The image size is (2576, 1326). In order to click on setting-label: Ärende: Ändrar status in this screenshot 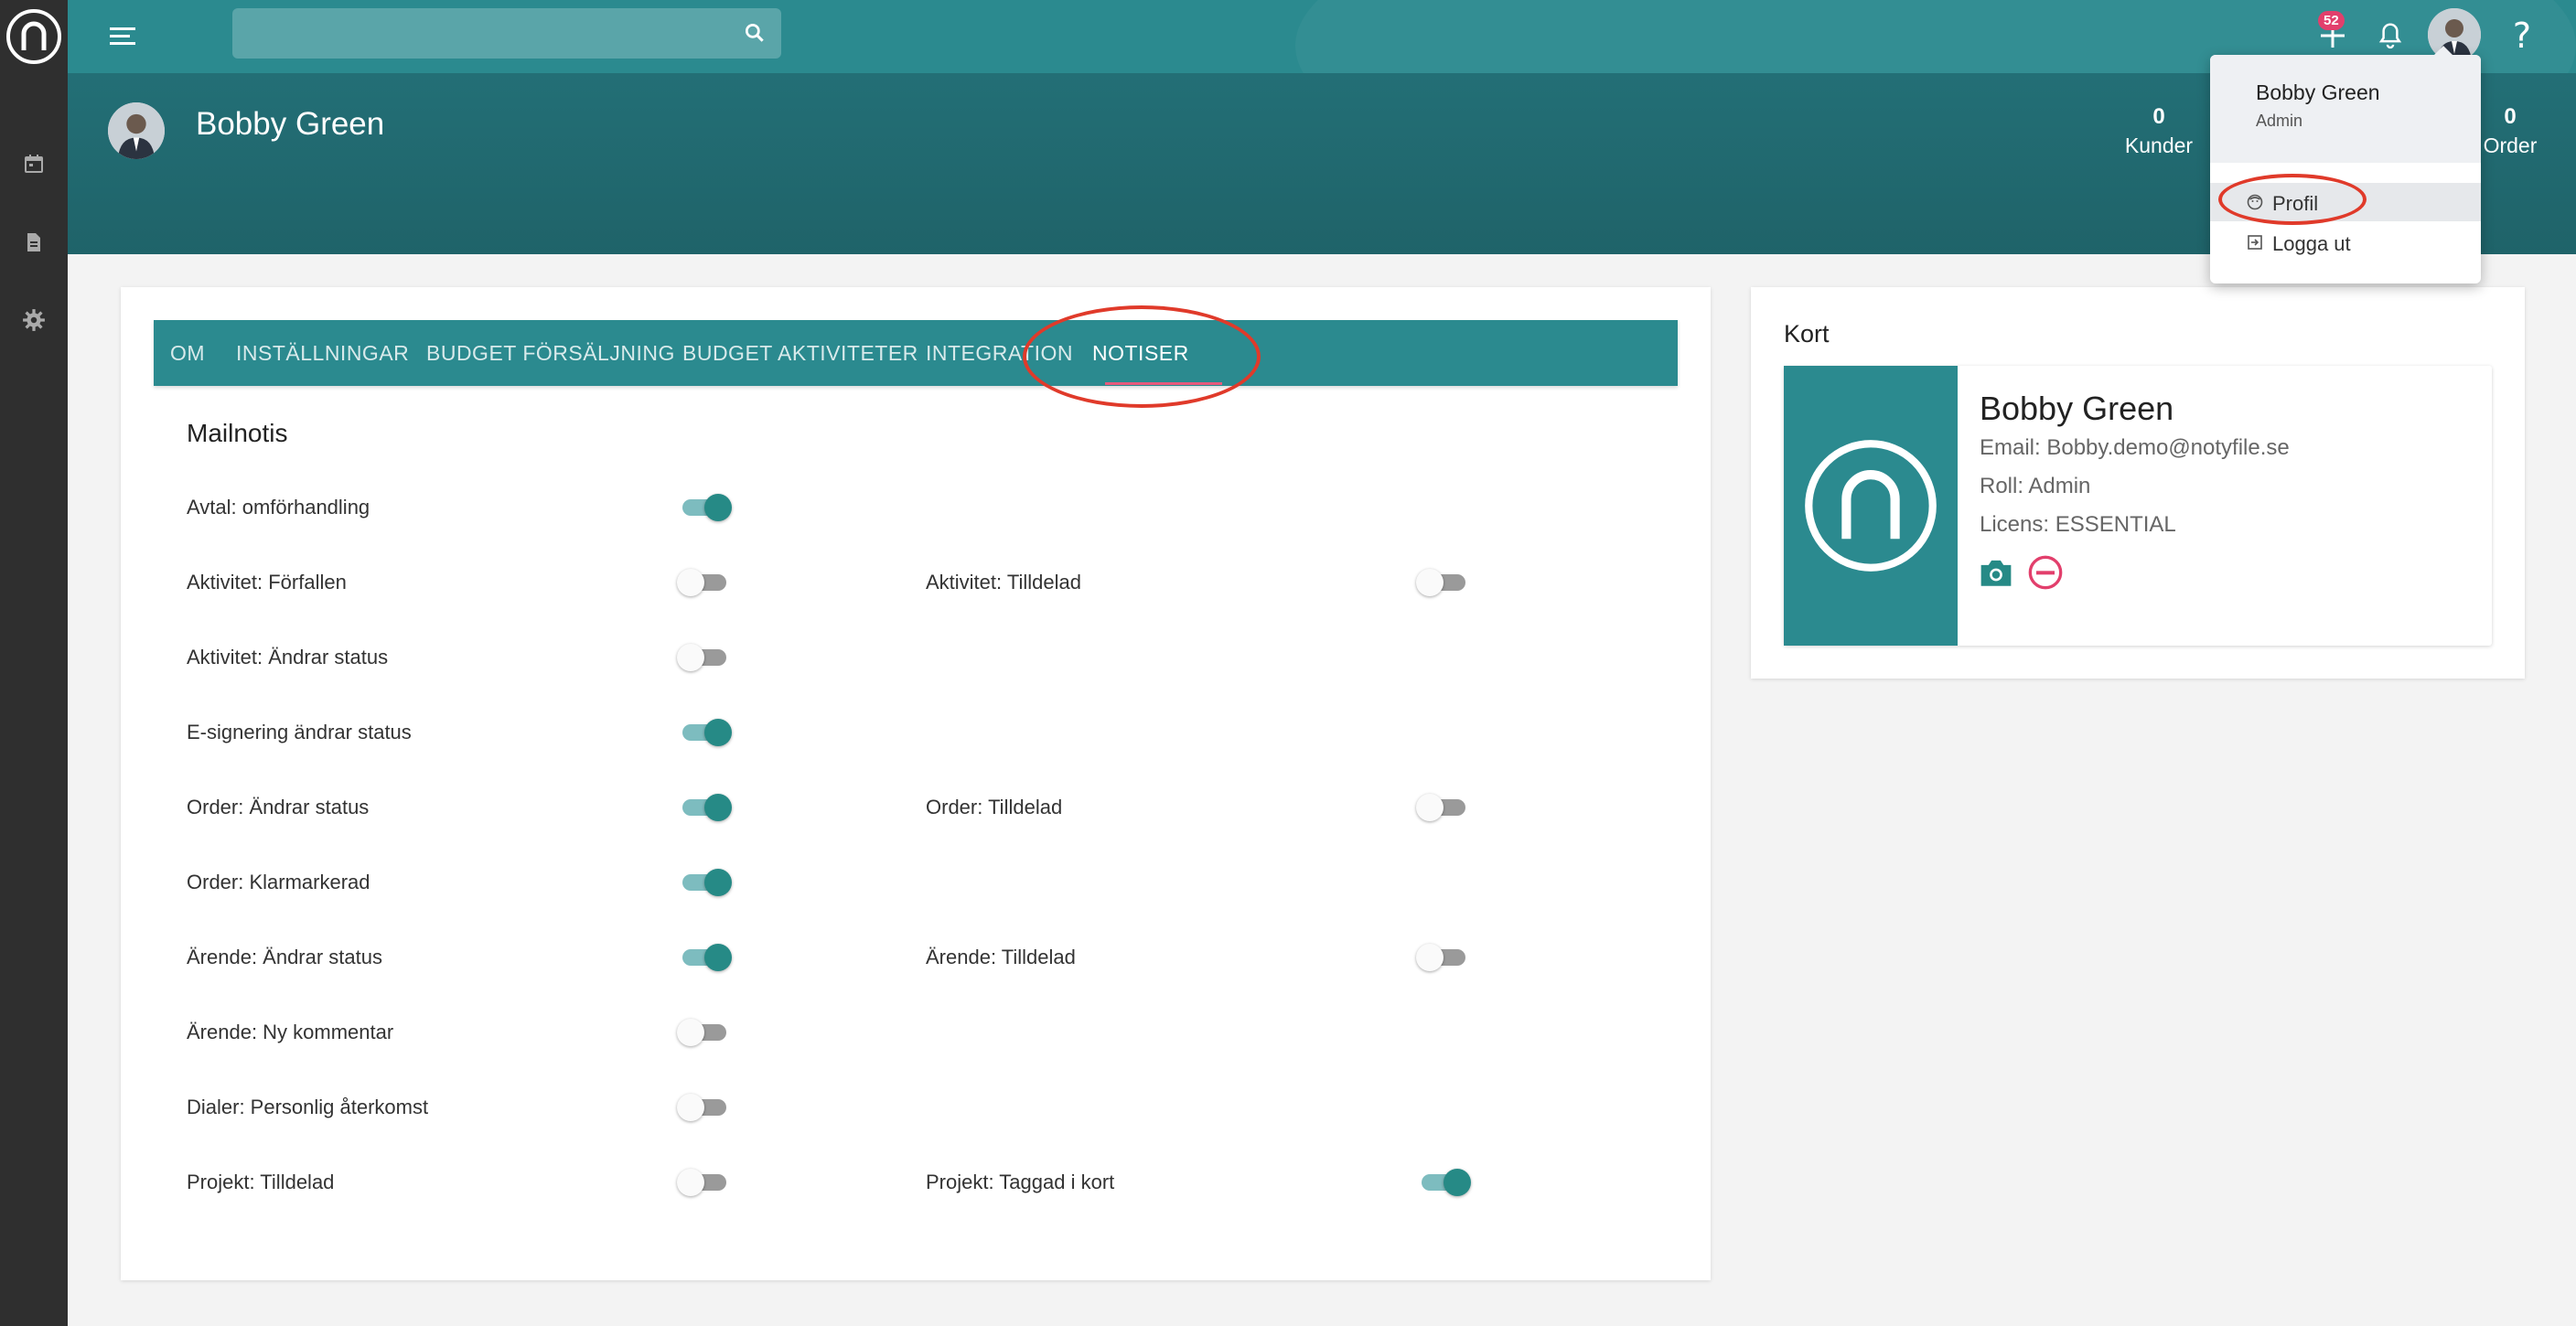, I will do `click(285, 957)`.